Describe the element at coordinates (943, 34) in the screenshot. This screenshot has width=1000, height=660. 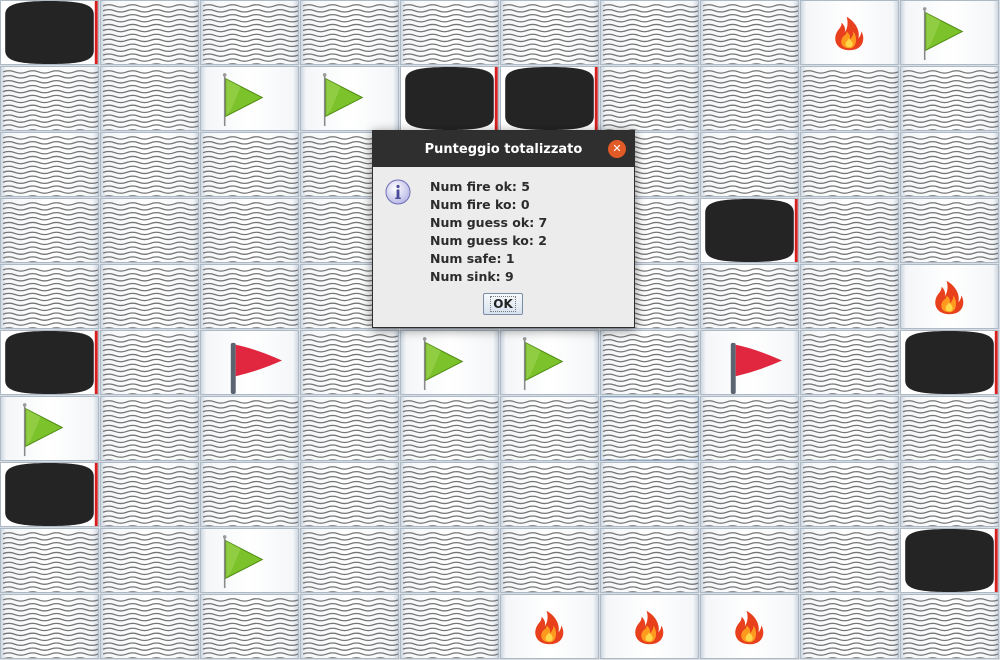
I see `green-flag-icon` at that location.